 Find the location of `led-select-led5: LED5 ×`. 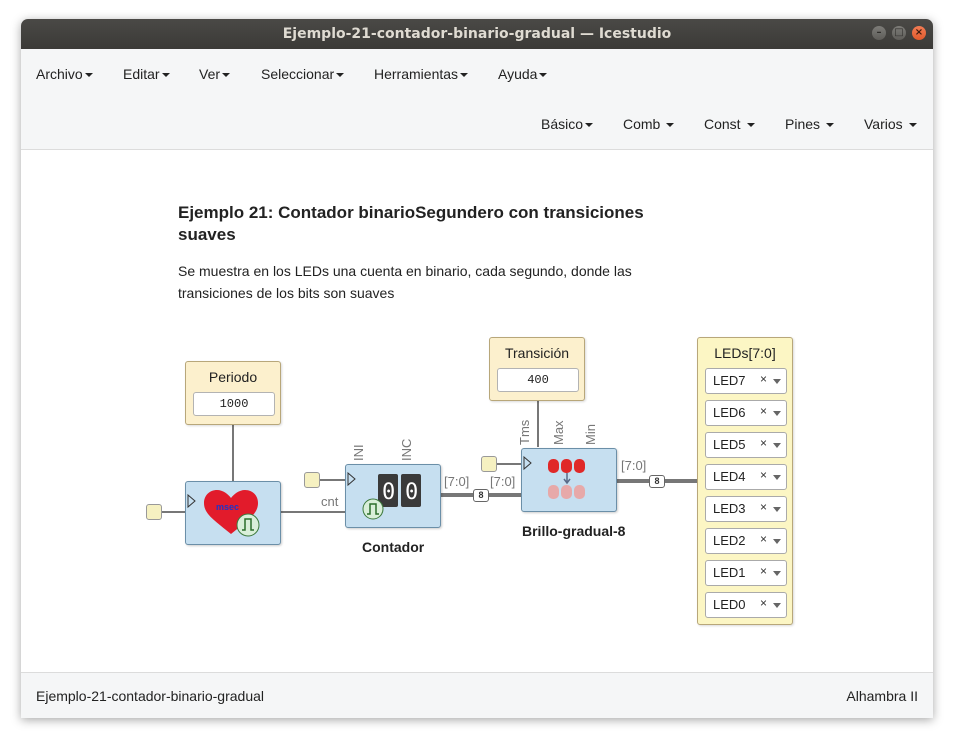

led-select-led5: LED5 × is located at coordinates (746, 445).